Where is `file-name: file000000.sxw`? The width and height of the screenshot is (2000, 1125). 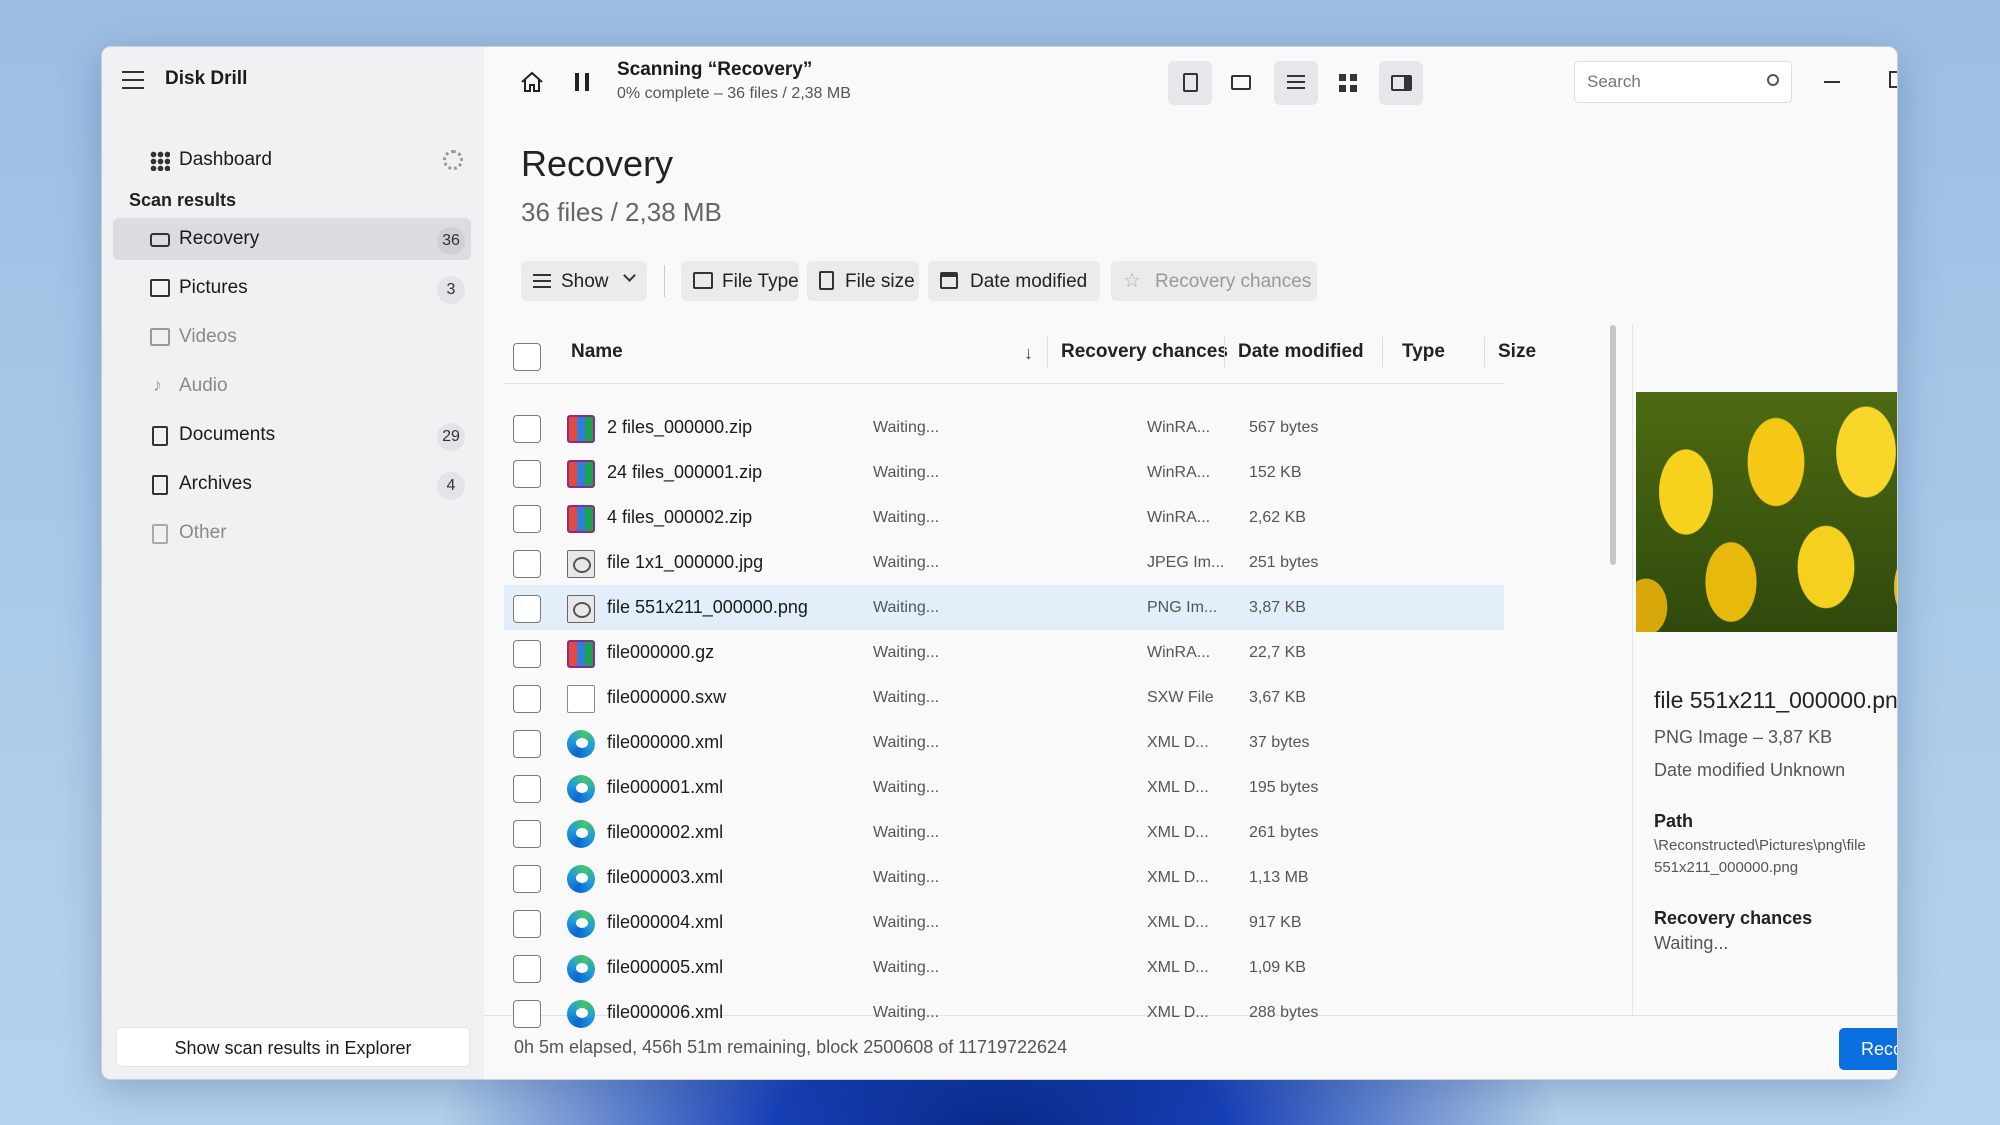 file-name: file000000.sxw is located at coordinates (667, 697).